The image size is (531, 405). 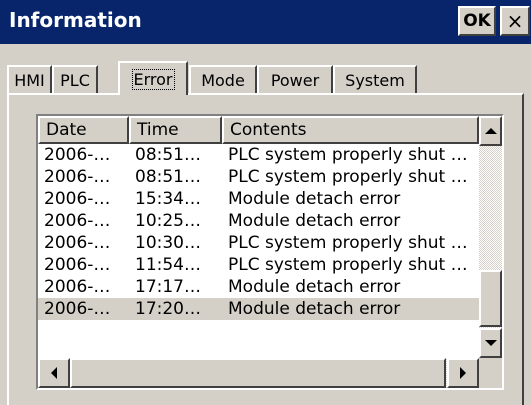 I want to click on list-header: Date Time Contents, so click(x=258, y=130).